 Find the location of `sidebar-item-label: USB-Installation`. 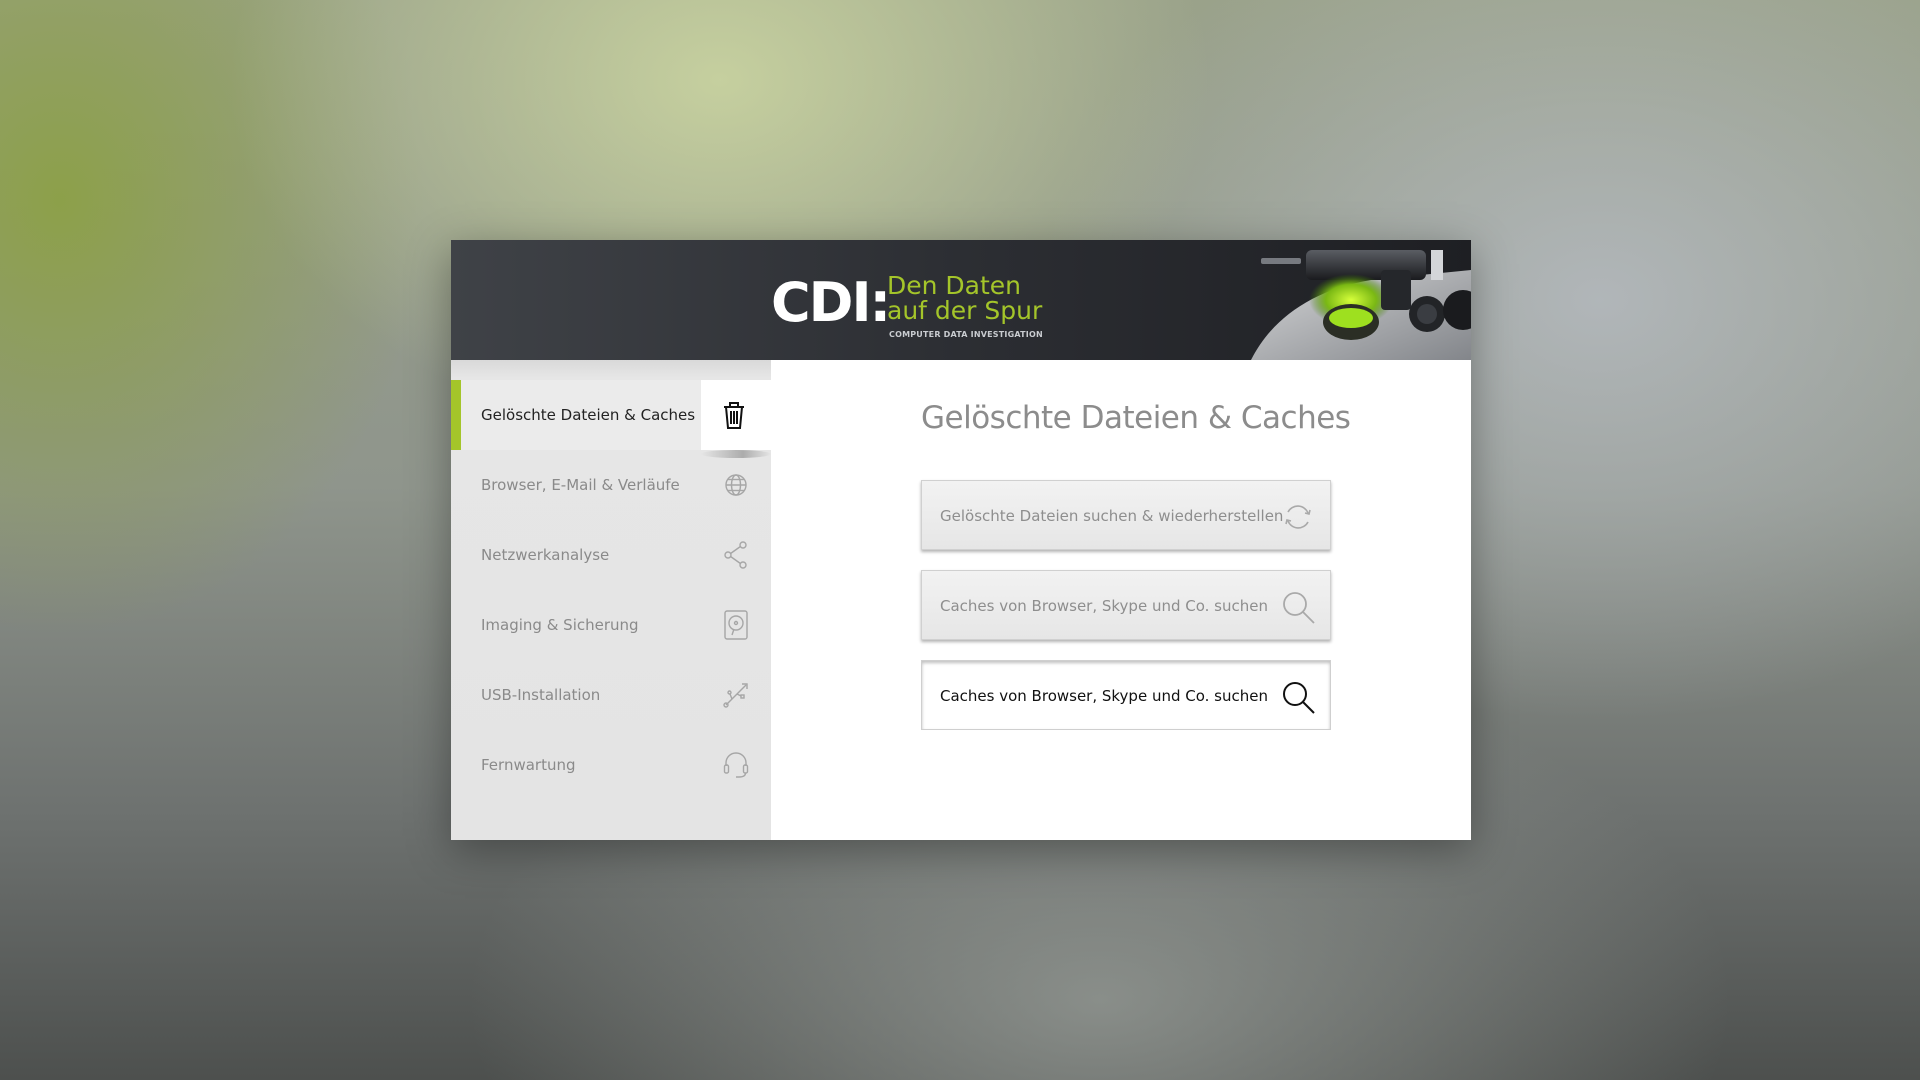

sidebar-item-label: USB-Installation is located at coordinates (541, 695).